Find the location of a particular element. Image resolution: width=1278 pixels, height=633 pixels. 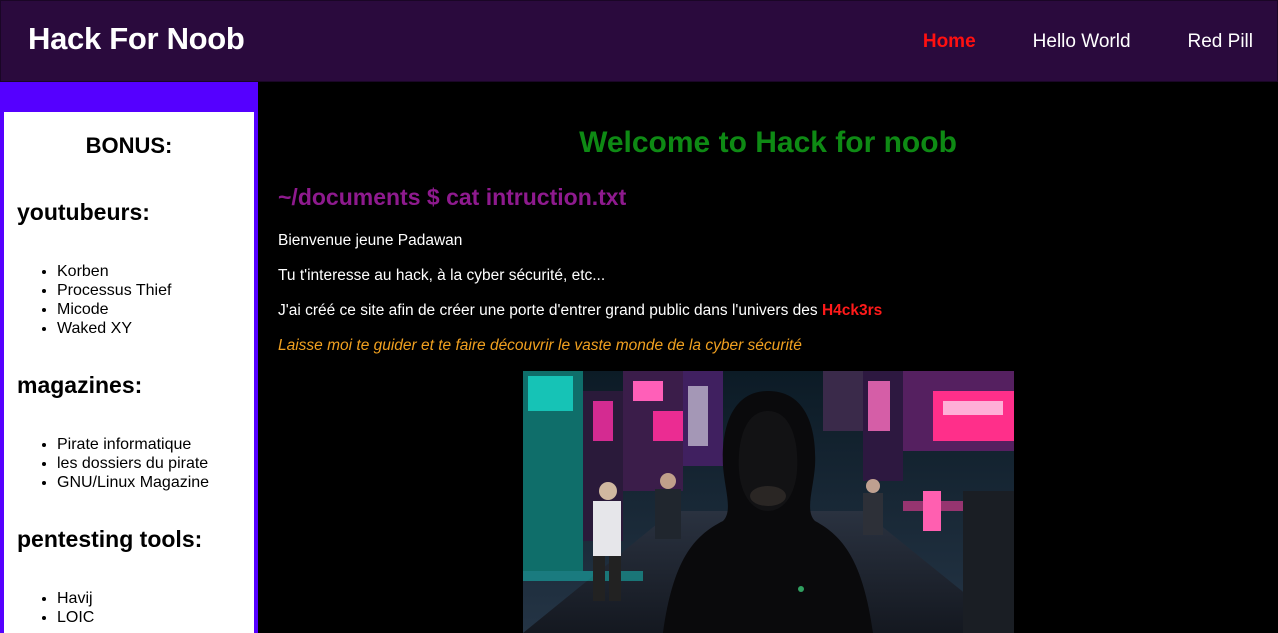

page-title: Welcome to Hack for noob is located at coordinates (768, 142).